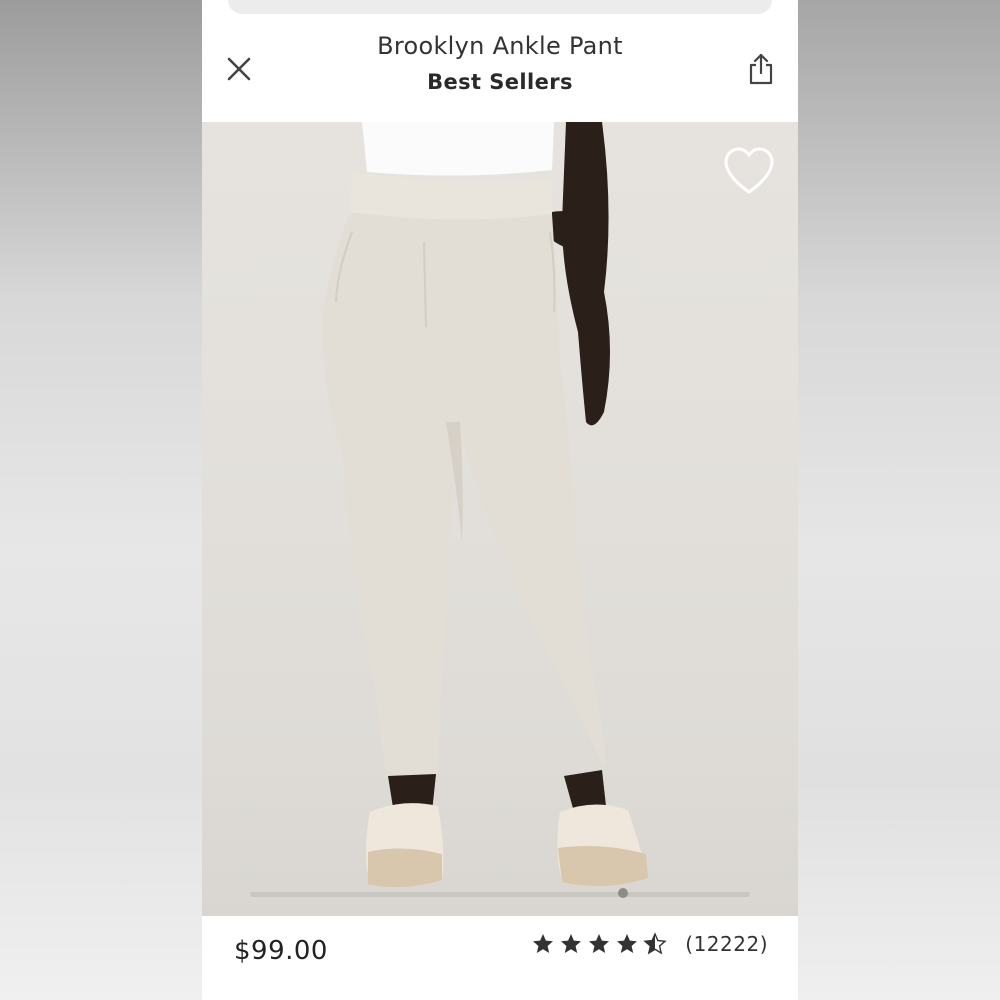 This screenshot has height=1000, width=1000. Describe the element at coordinates (655, 943) in the screenshot. I see `half-star-icon` at that location.